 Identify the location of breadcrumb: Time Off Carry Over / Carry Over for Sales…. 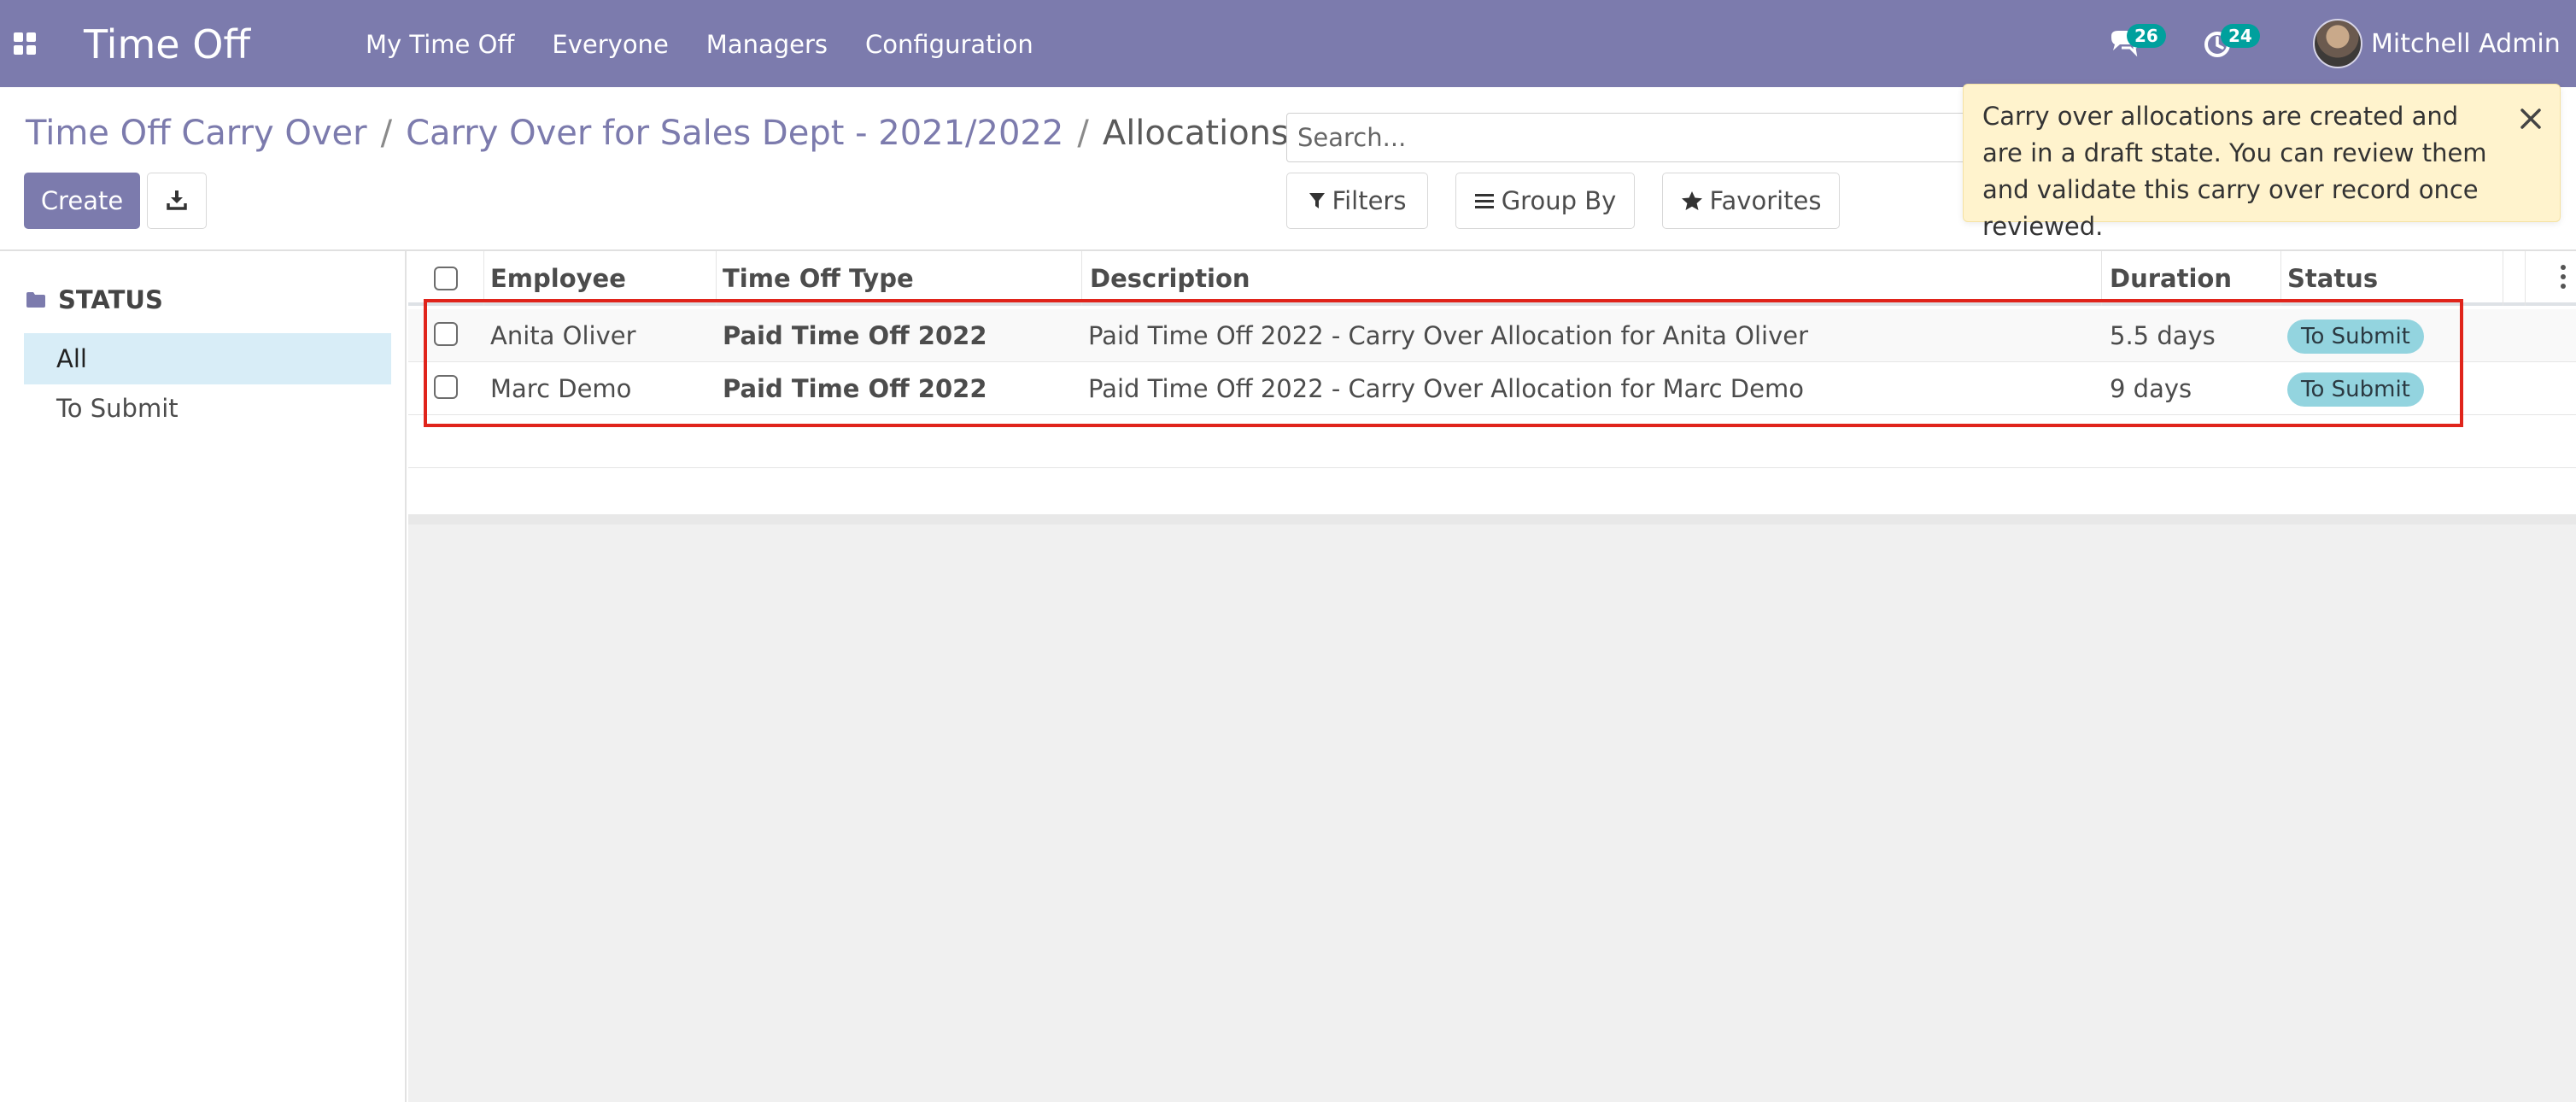
(657, 133).